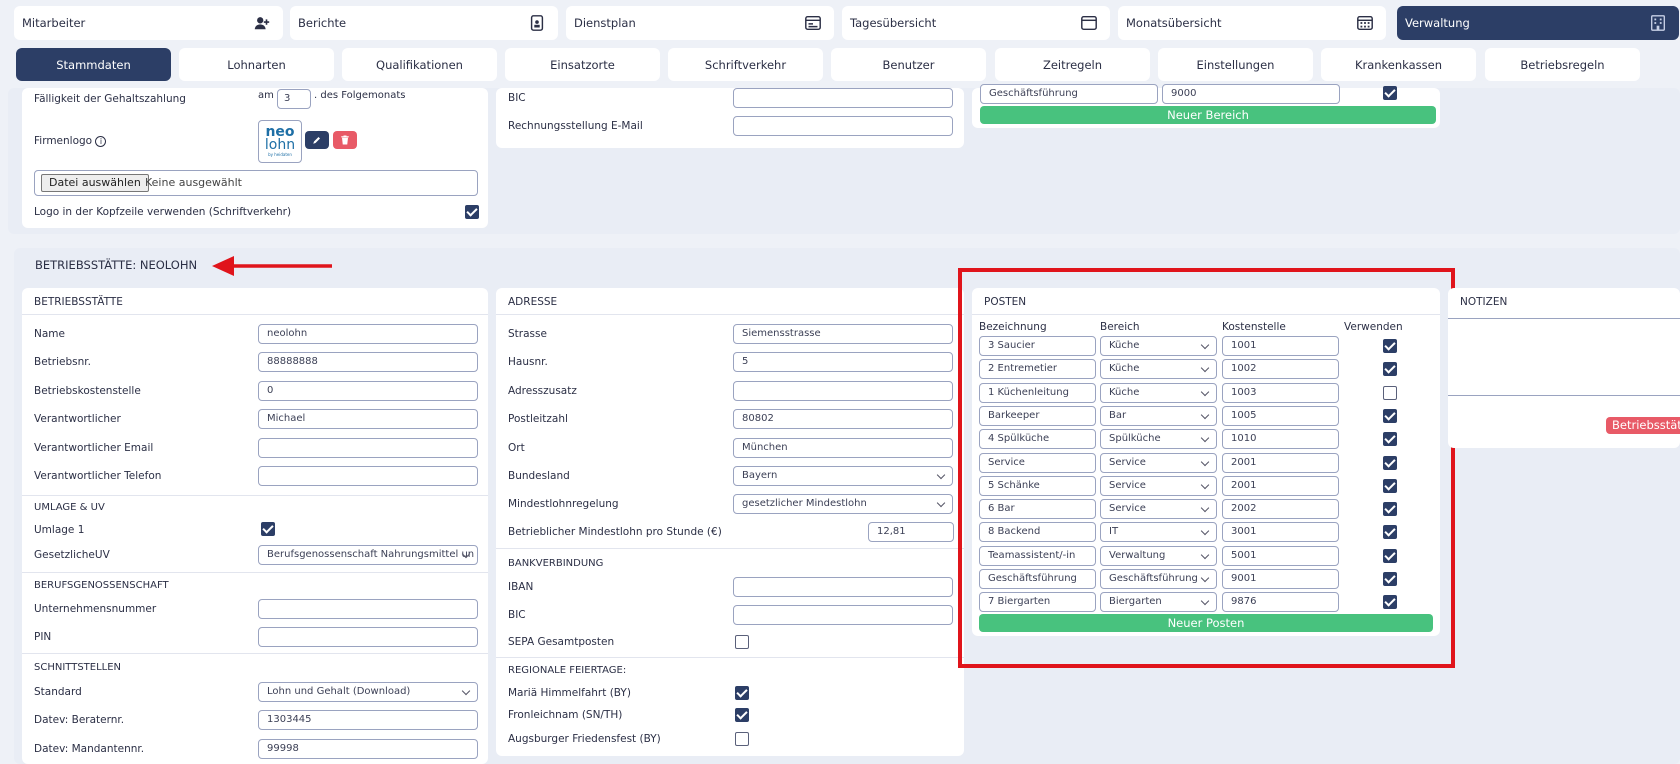  I want to click on logo-label: Firmenlogo i, so click(70, 141).